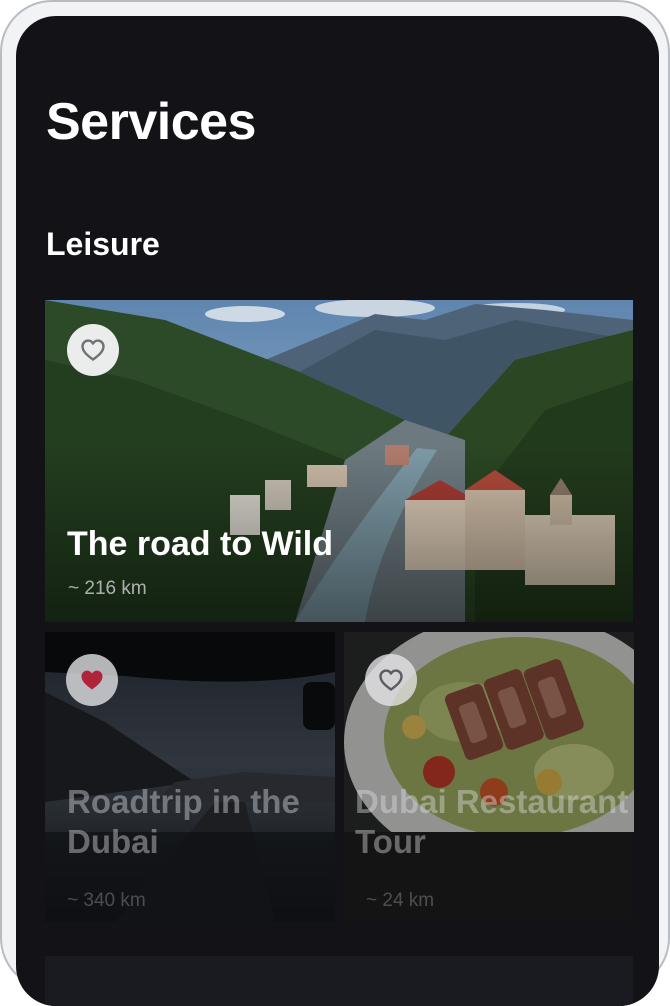 The width and height of the screenshot is (670, 1006). What do you see at coordinates (106, 900) in the screenshot?
I see `card-distance: ~ 340 km` at bounding box center [106, 900].